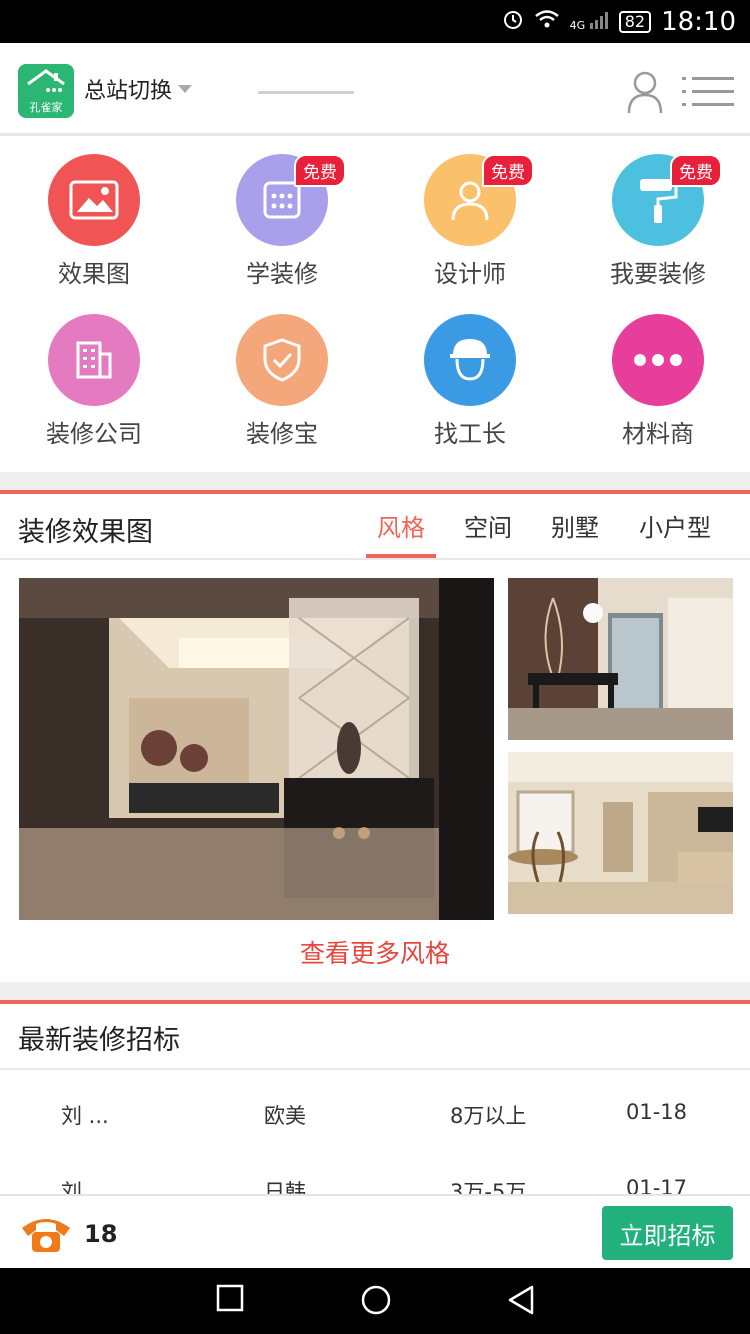 This screenshot has height=1334, width=750. What do you see at coordinates (285, 1116) in the screenshot?
I see `bid-style: 欧美` at bounding box center [285, 1116].